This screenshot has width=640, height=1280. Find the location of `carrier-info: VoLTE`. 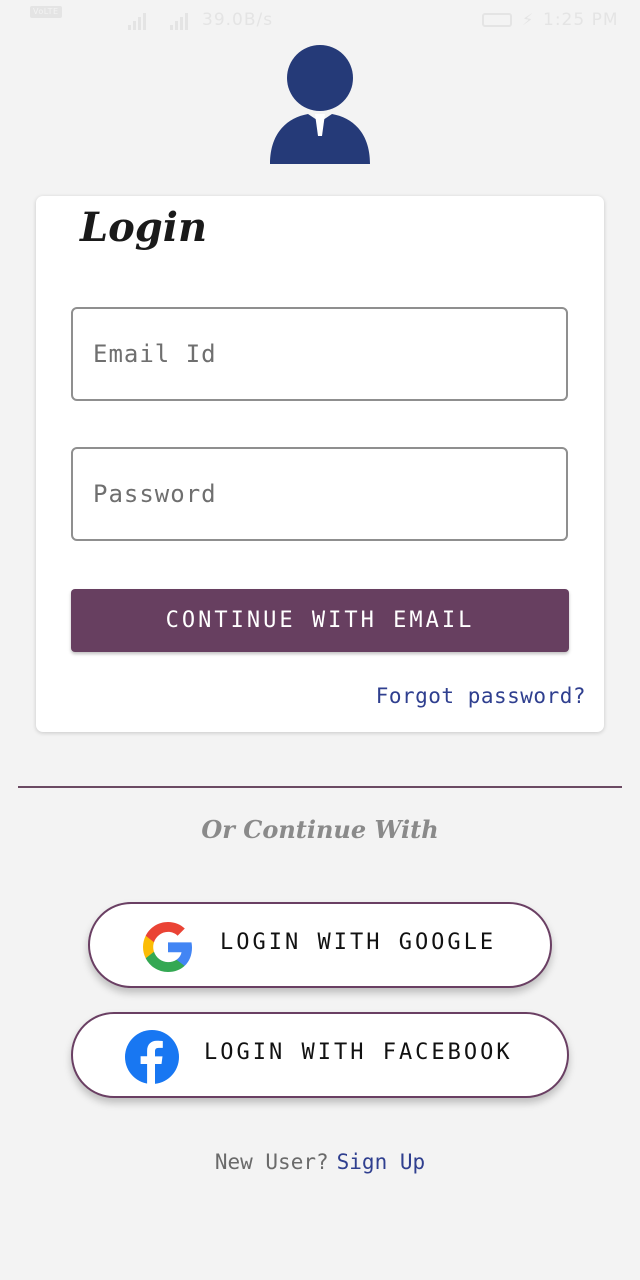

carrier-info: VoLTE is located at coordinates (44, 12).